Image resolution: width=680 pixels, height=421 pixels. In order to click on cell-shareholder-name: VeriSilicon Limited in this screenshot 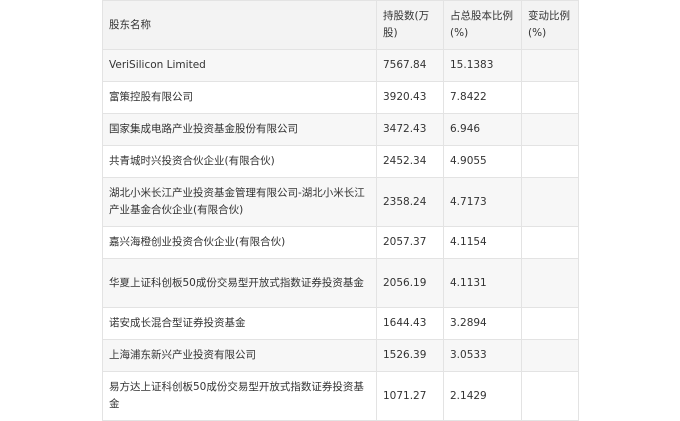, I will do `click(239, 65)`.